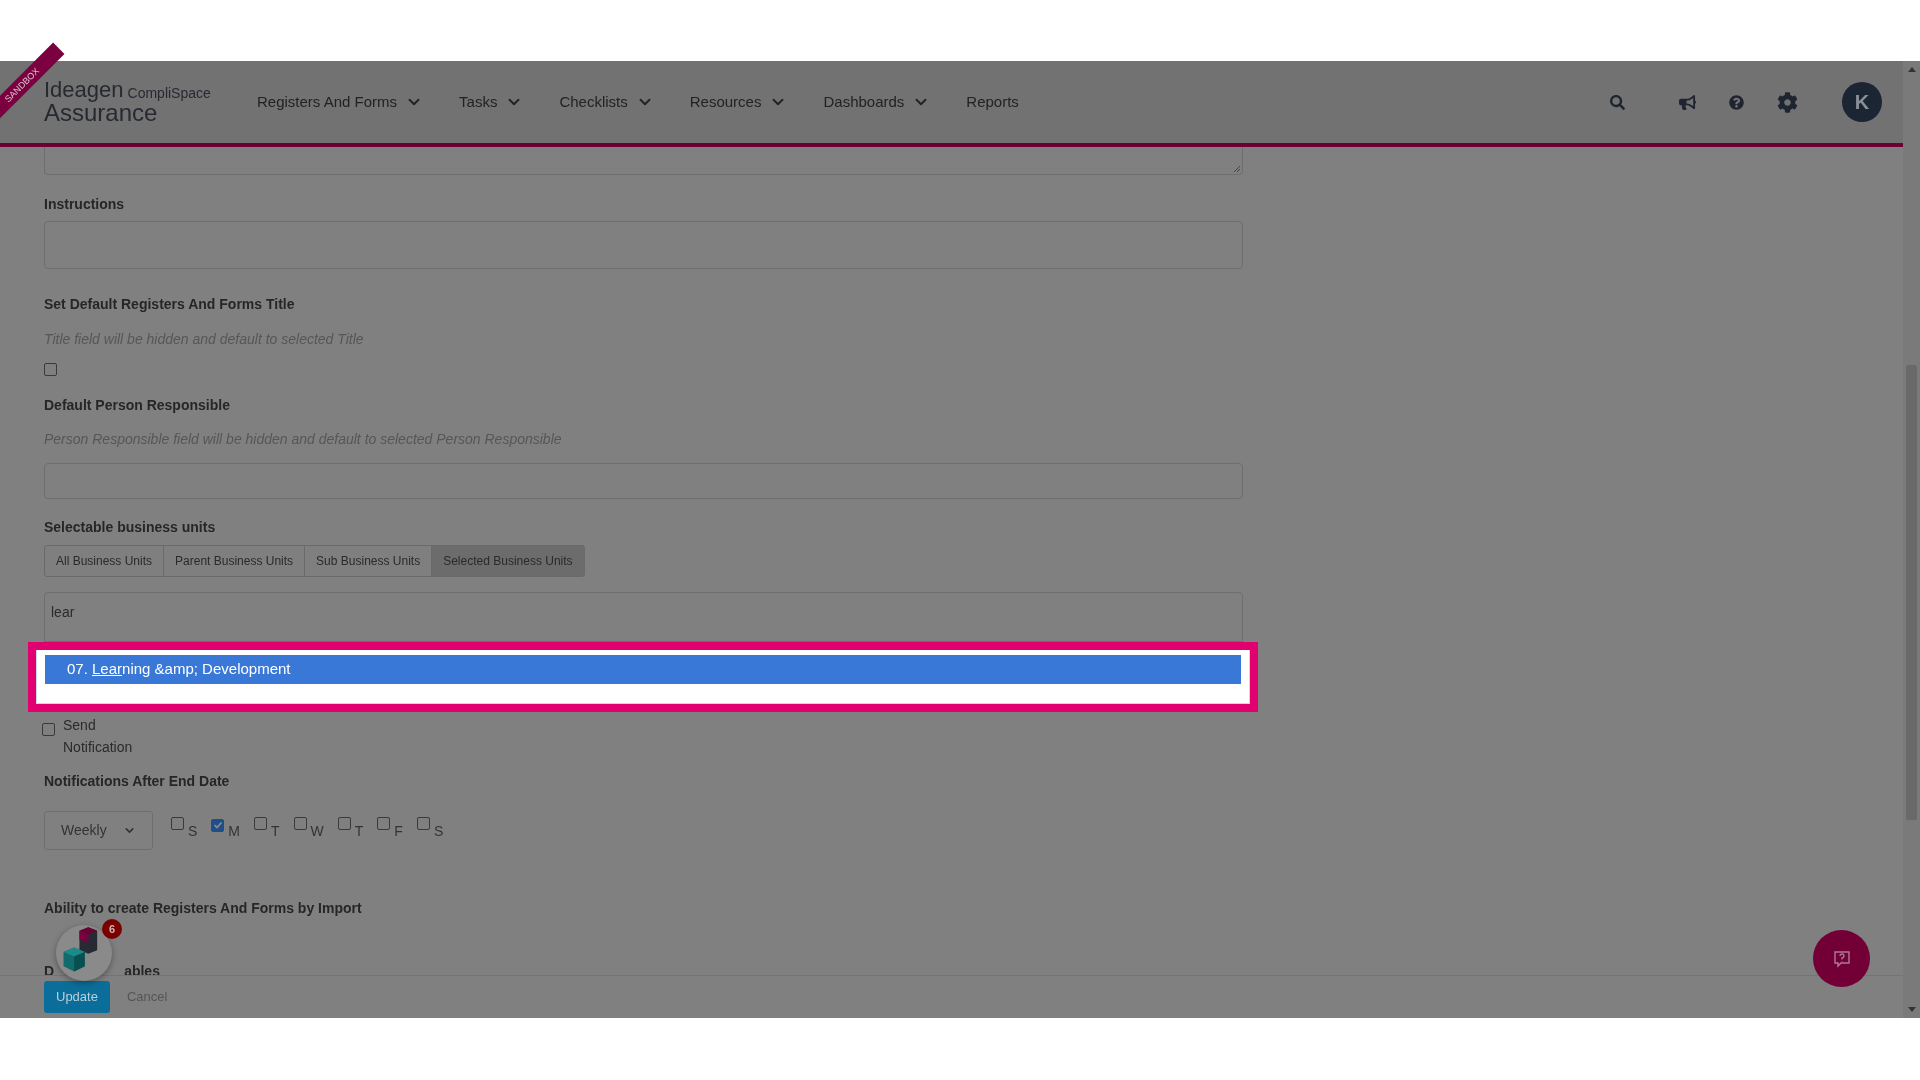 The image size is (1920, 1080). I want to click on search-icon, so click(1617, 102).